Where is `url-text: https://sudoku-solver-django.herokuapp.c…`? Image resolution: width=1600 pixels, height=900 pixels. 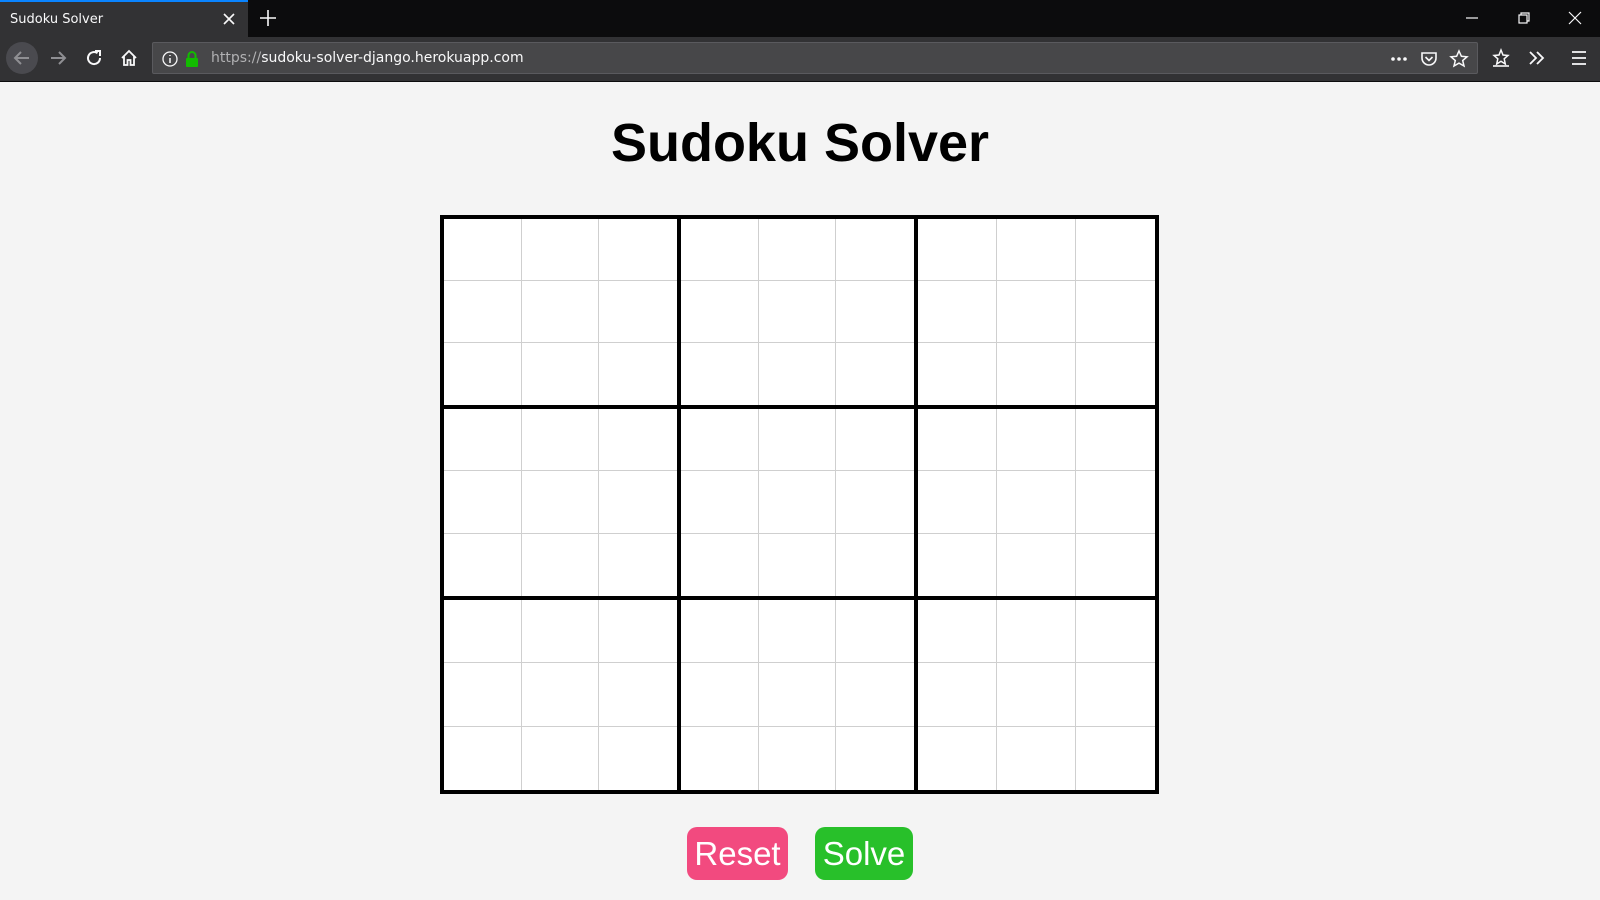
url-text: https://sudoku-solver-django.herokuapp.c… is located at coordinates (367, 58).